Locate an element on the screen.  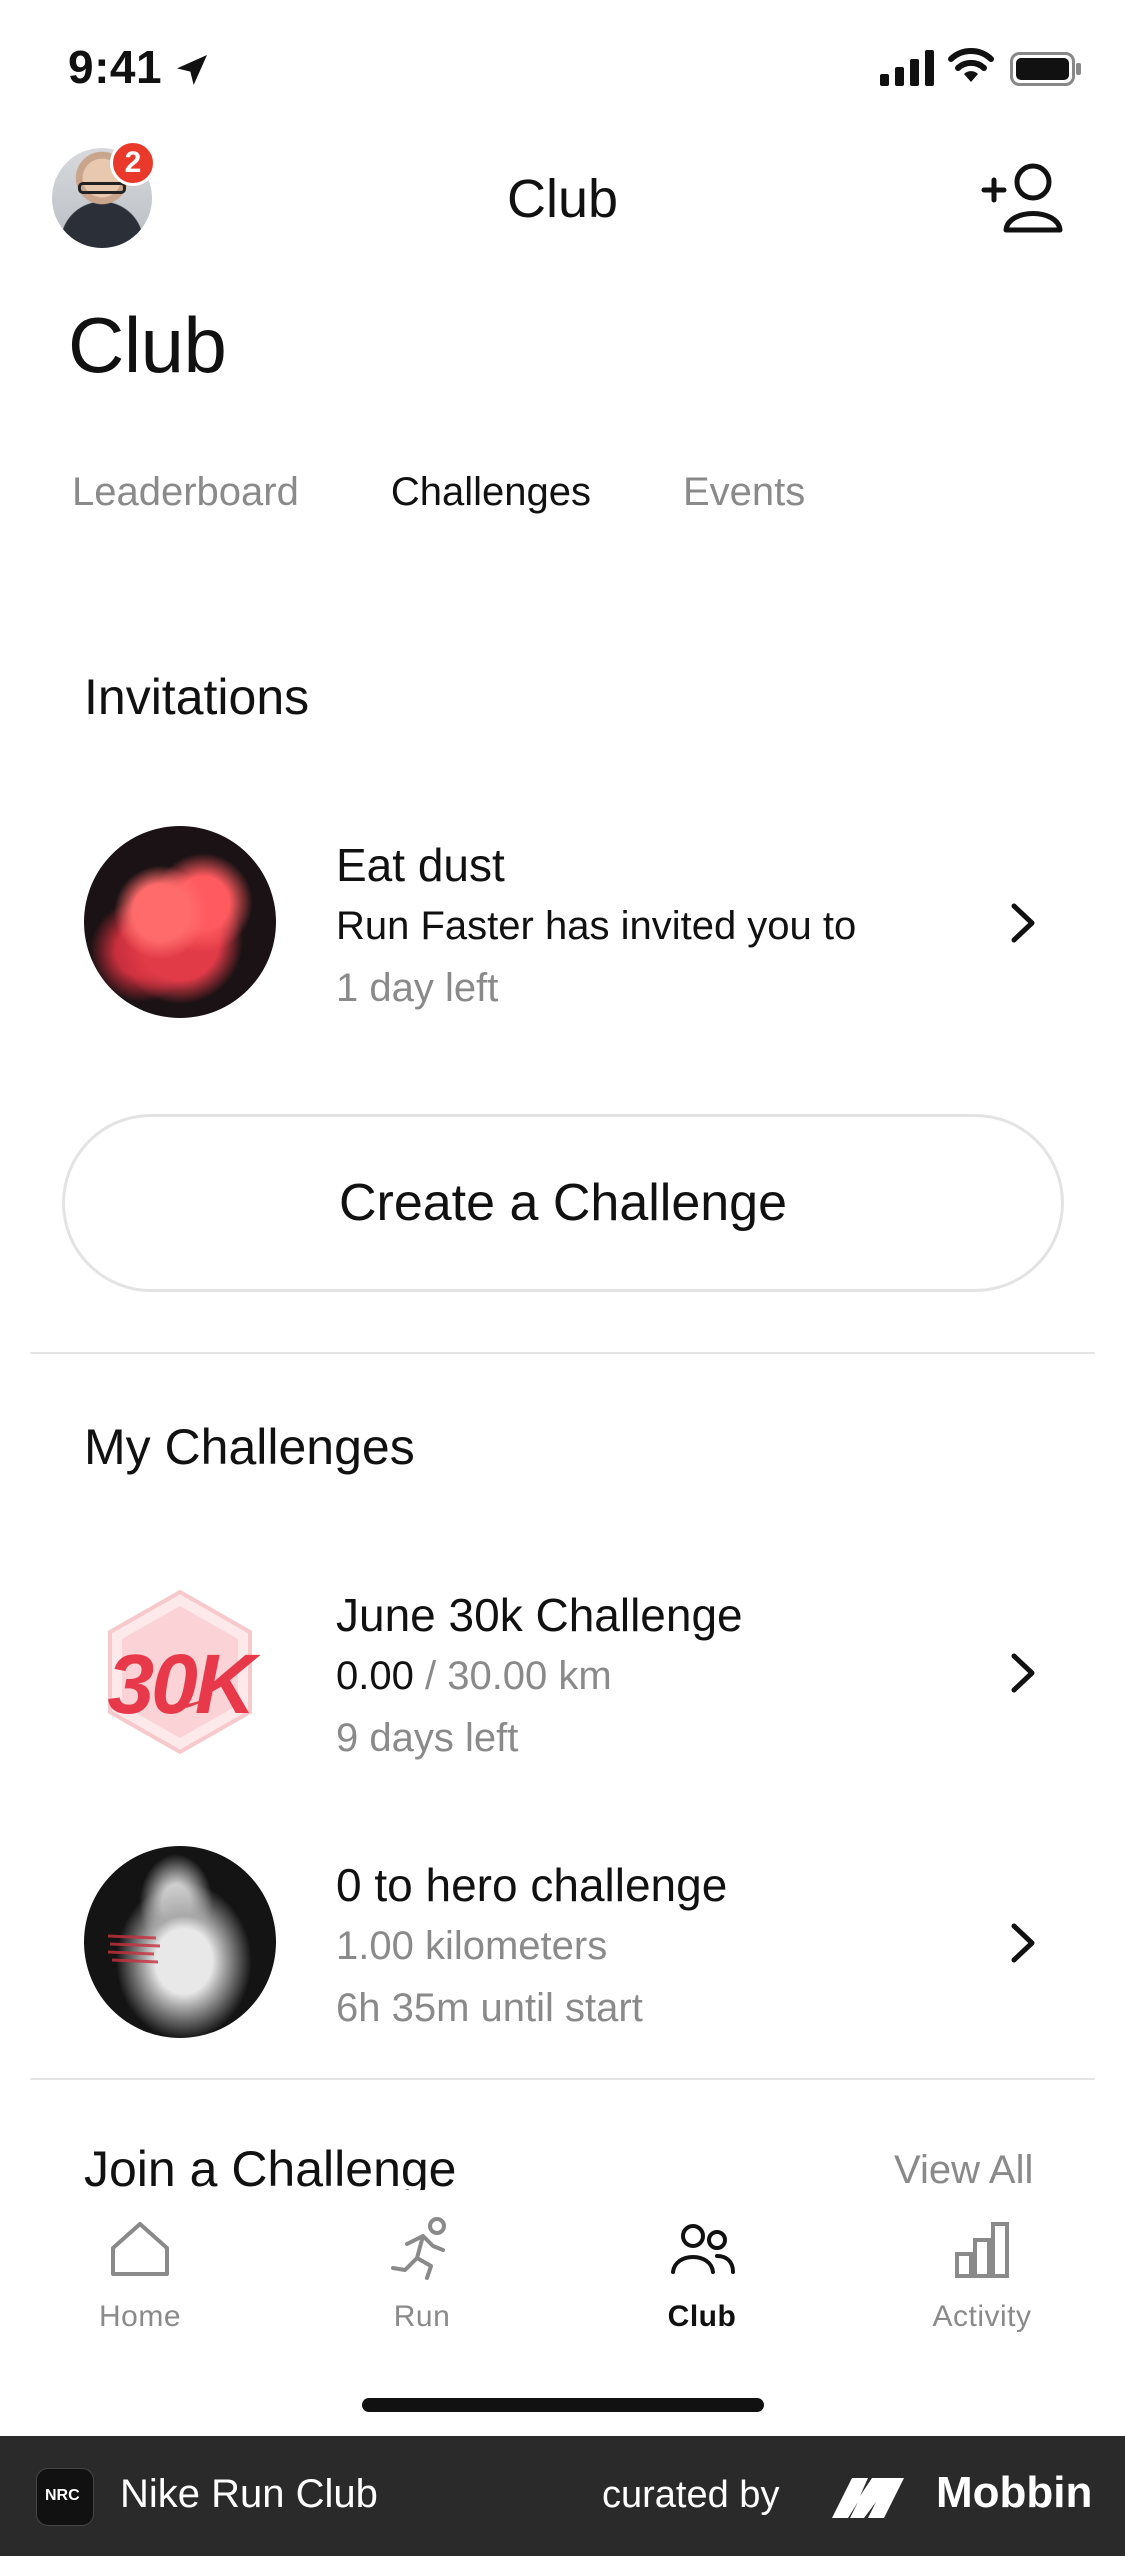
challenge-start-time: 6h 35m until start is located at coordinates (489, 2008).